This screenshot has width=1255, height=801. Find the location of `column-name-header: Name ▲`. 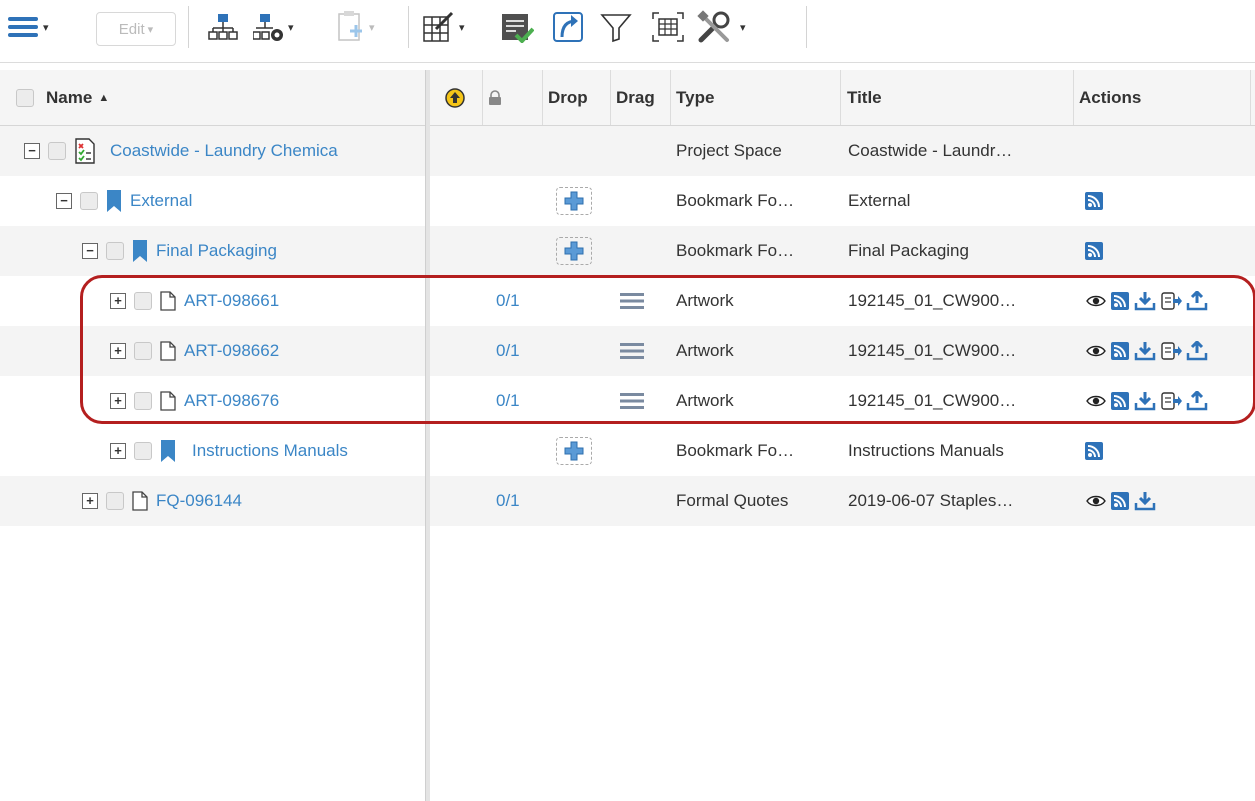

column-name-header: Name ▲ is located at coordinates (215, 97).